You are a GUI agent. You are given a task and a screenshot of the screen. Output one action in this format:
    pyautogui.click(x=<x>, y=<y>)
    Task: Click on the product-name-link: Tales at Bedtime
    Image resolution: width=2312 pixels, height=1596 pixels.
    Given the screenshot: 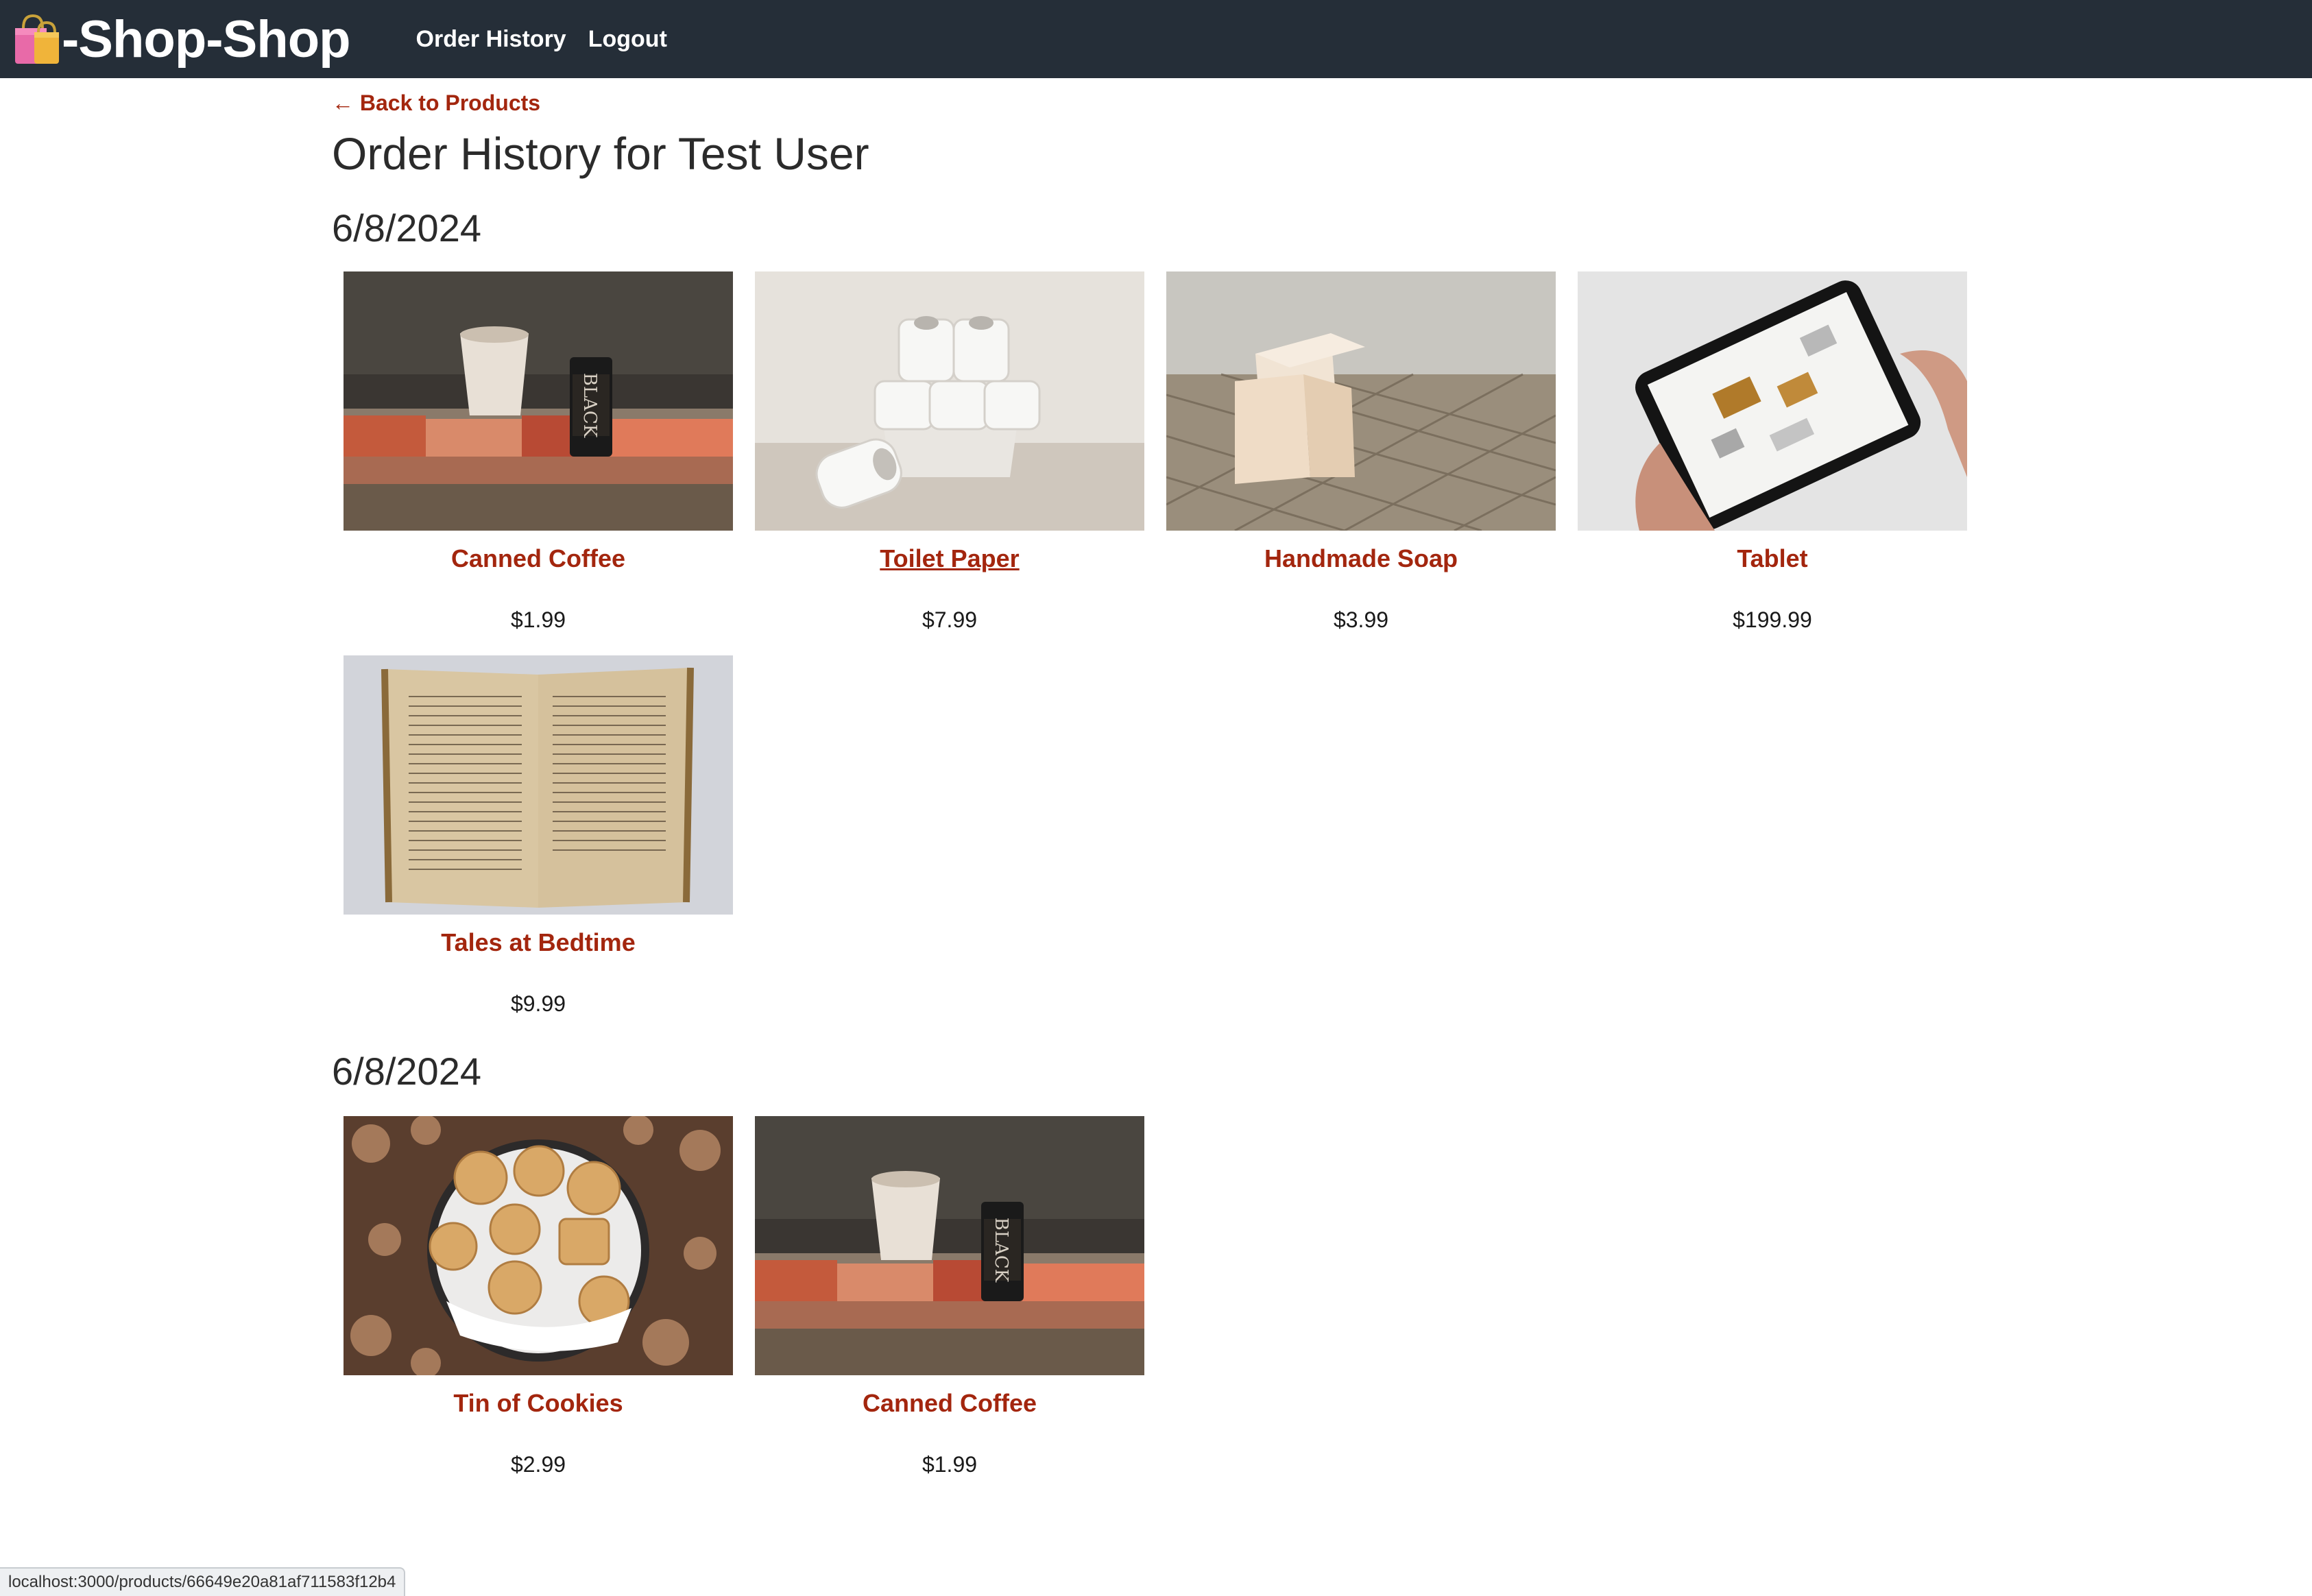 What is the action you would take?
    pyautogui.click(x=538, y=943)
    